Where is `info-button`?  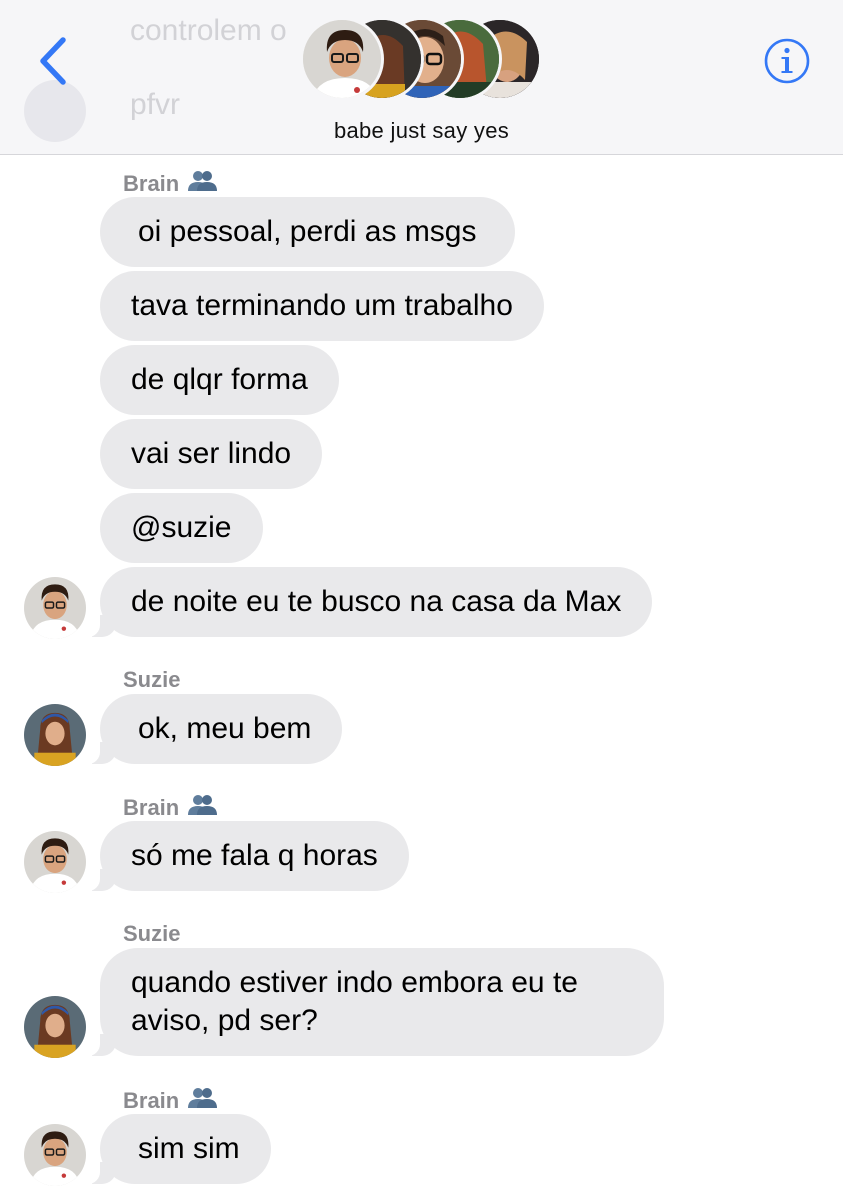 info-button is located at coordinates (787, 61).